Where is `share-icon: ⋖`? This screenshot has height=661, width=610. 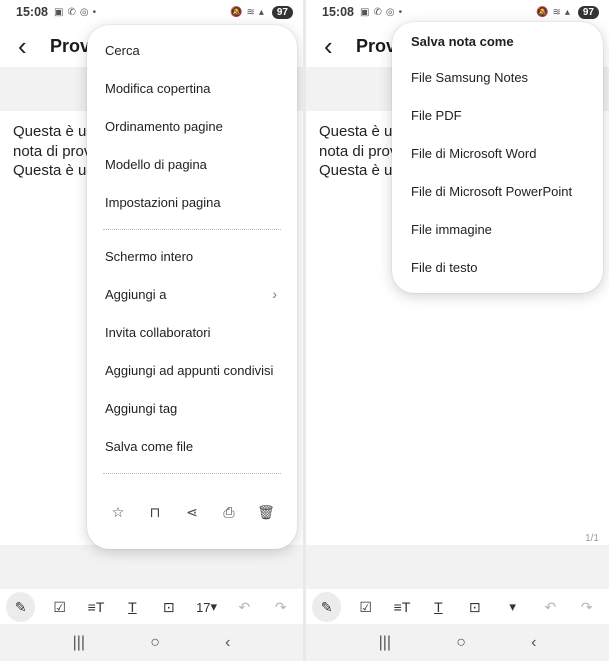
share-icon: ⋖ is located at coordinates (192, 512).